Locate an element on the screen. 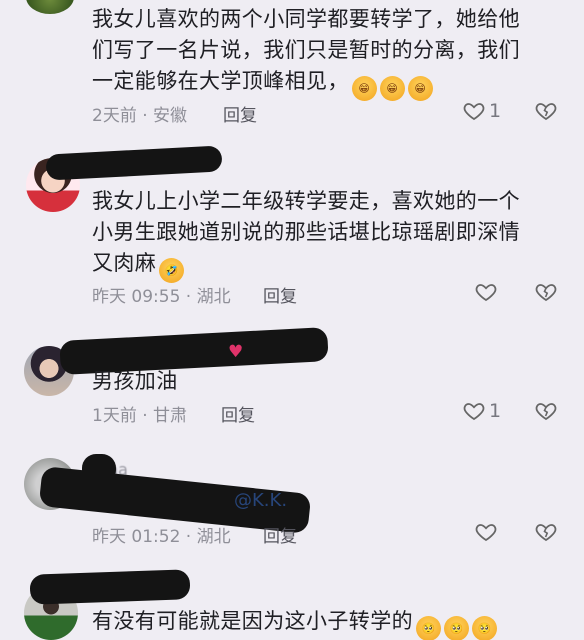 This screenshot has width=584, height=640. avatar is located at coordinates (50, 7).